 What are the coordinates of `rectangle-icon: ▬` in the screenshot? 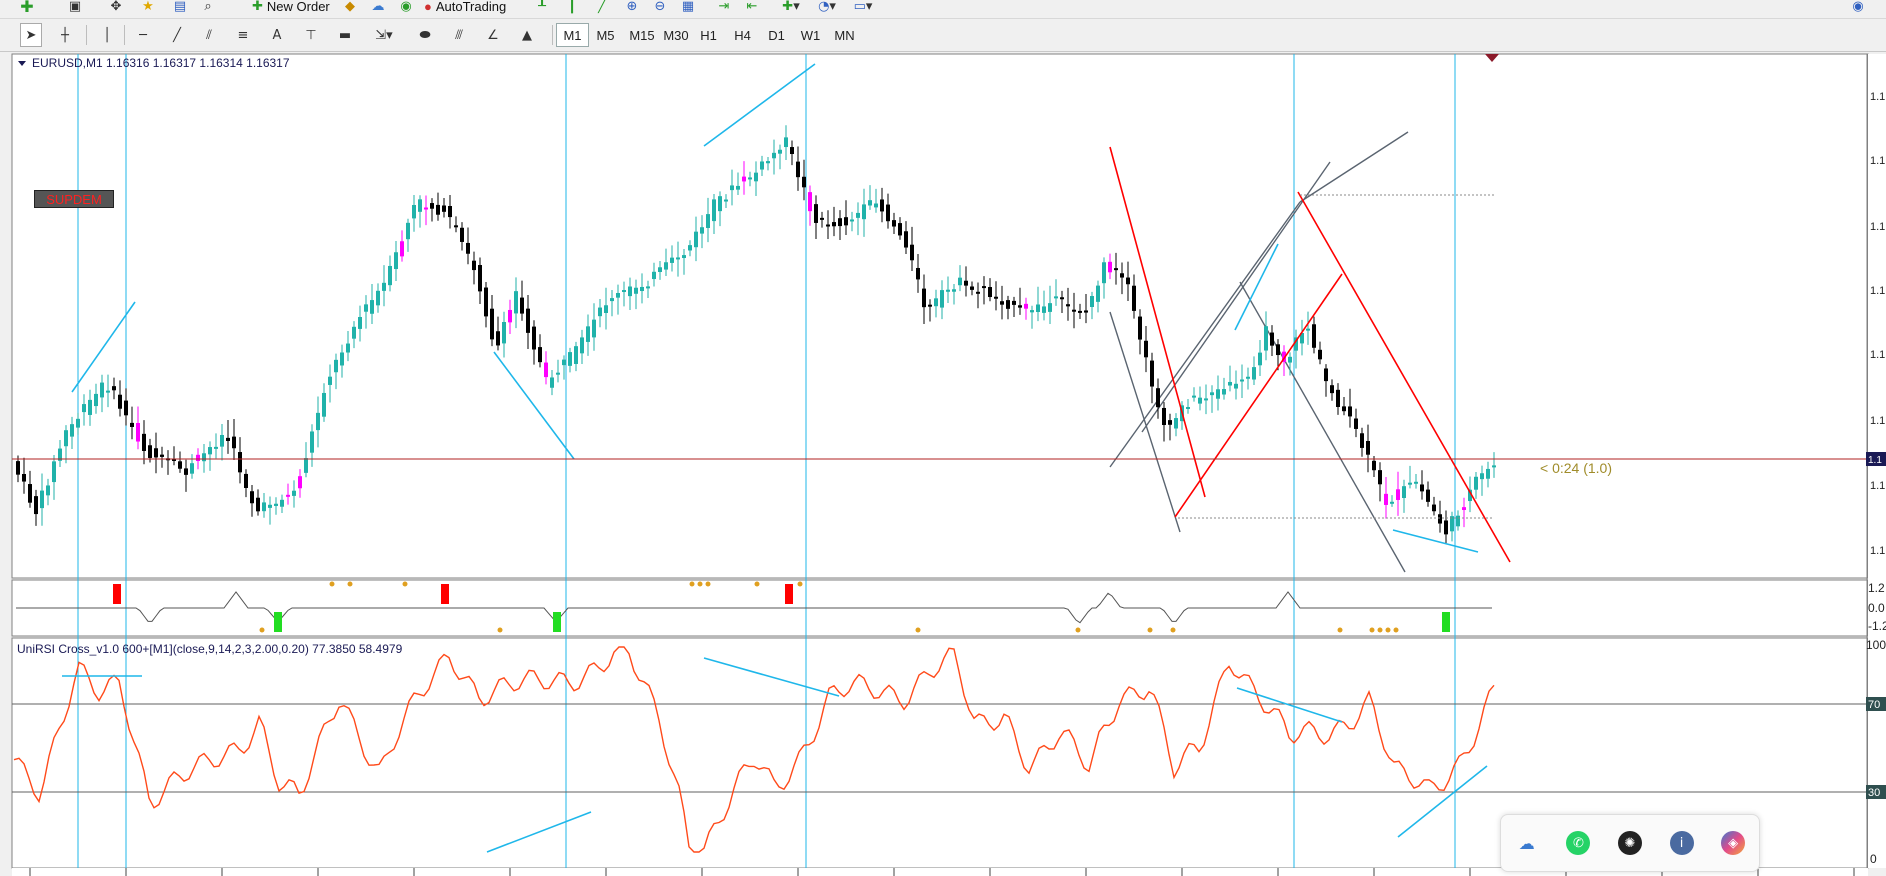 It's located at (345, 35).